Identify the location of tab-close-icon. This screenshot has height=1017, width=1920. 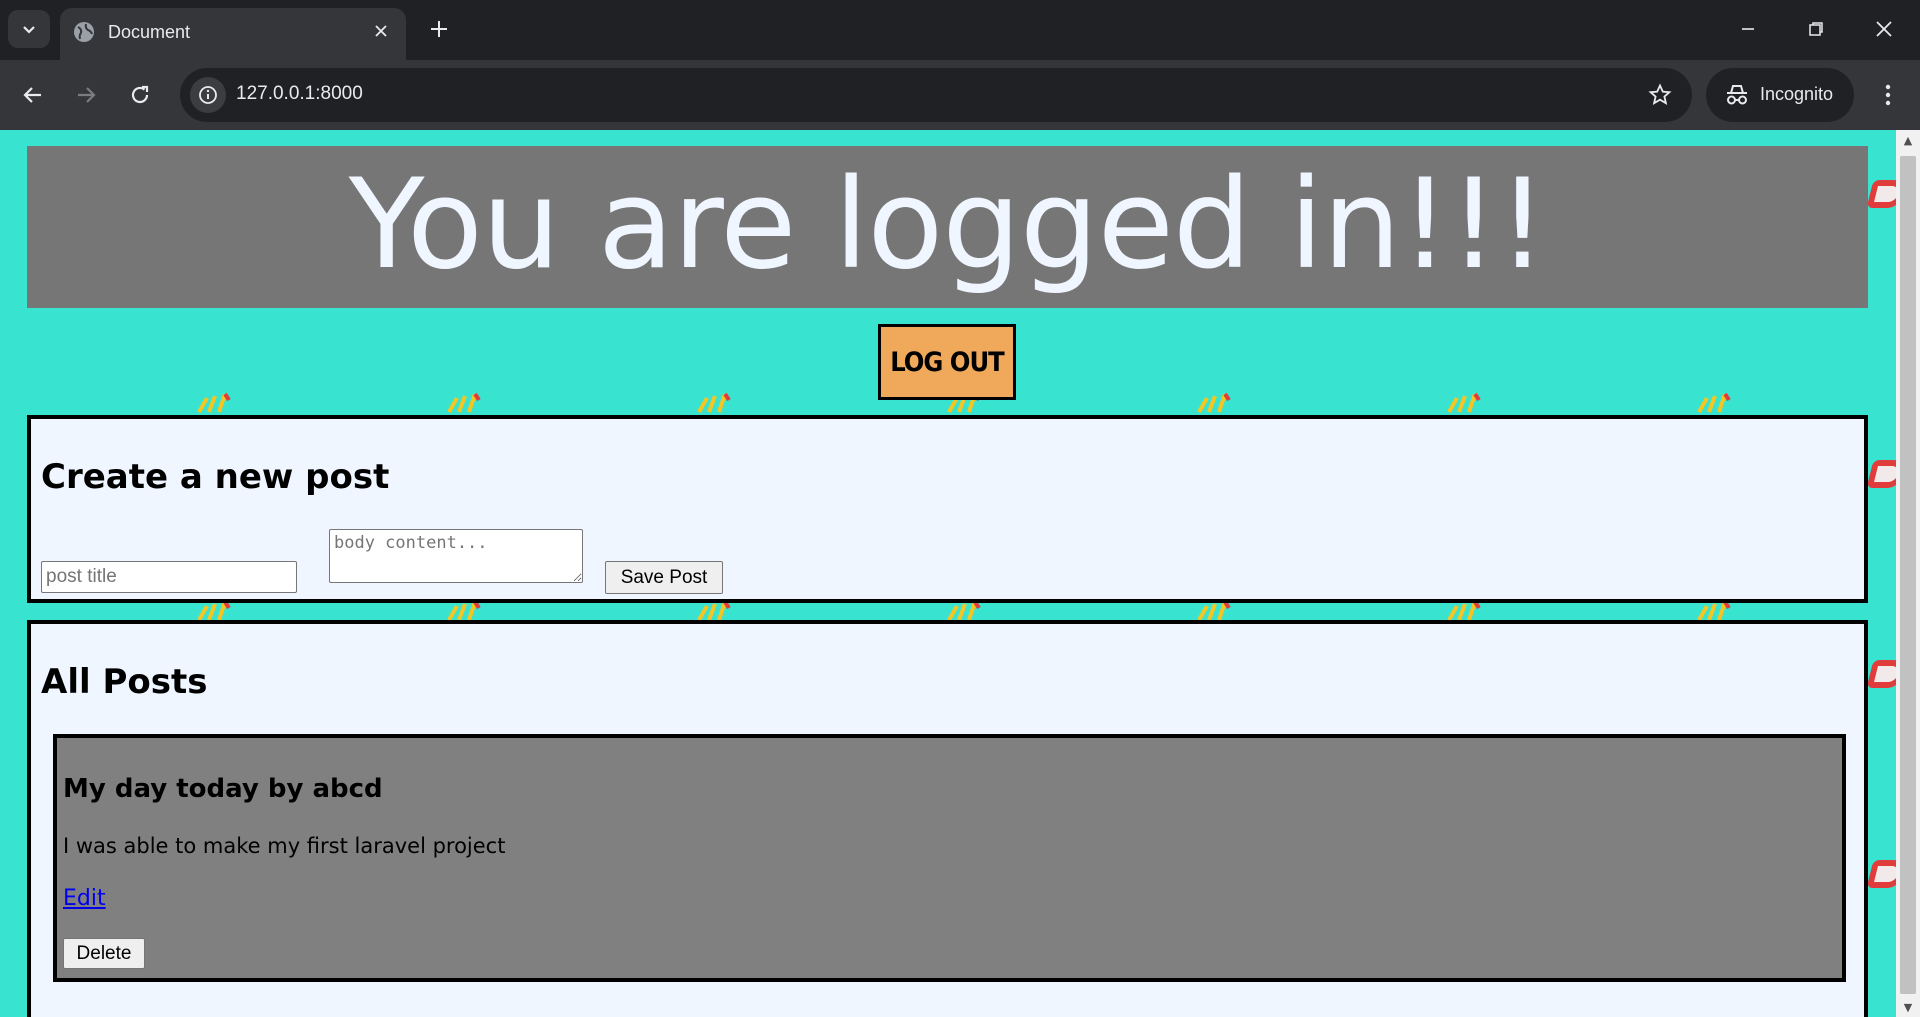
(381, 31).